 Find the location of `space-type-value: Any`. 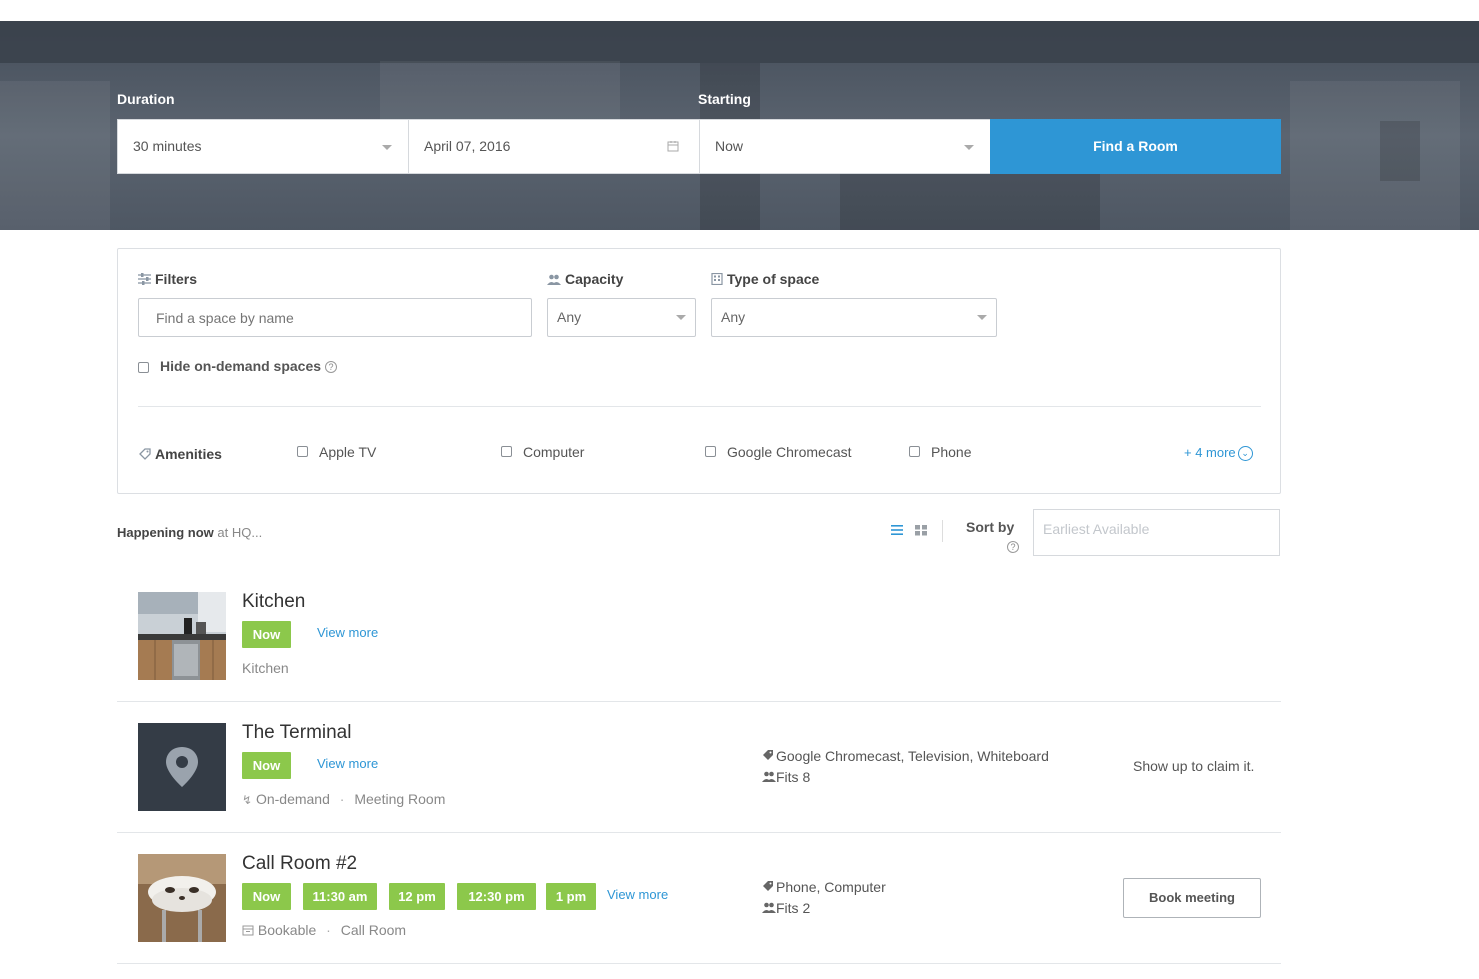

space-type-value: Any is located at coordinates (733, 317).